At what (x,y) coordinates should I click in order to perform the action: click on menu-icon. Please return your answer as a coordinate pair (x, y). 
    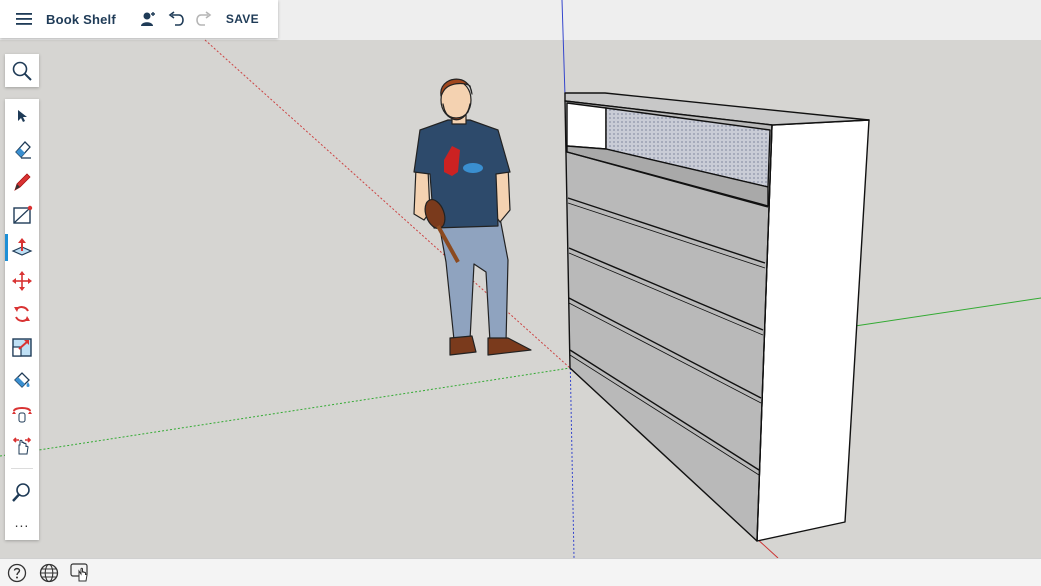
    Looking at the image, I should click on (24, 19).